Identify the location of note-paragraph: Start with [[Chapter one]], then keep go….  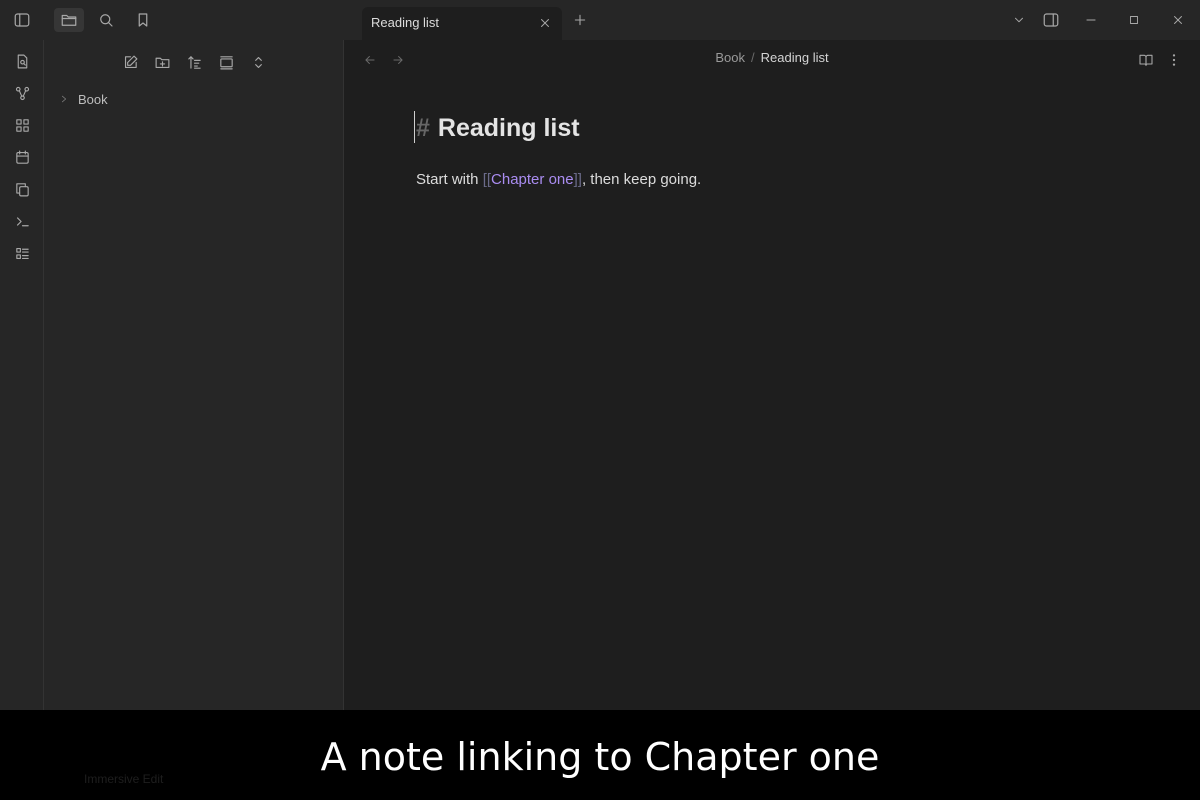
(558, 179).